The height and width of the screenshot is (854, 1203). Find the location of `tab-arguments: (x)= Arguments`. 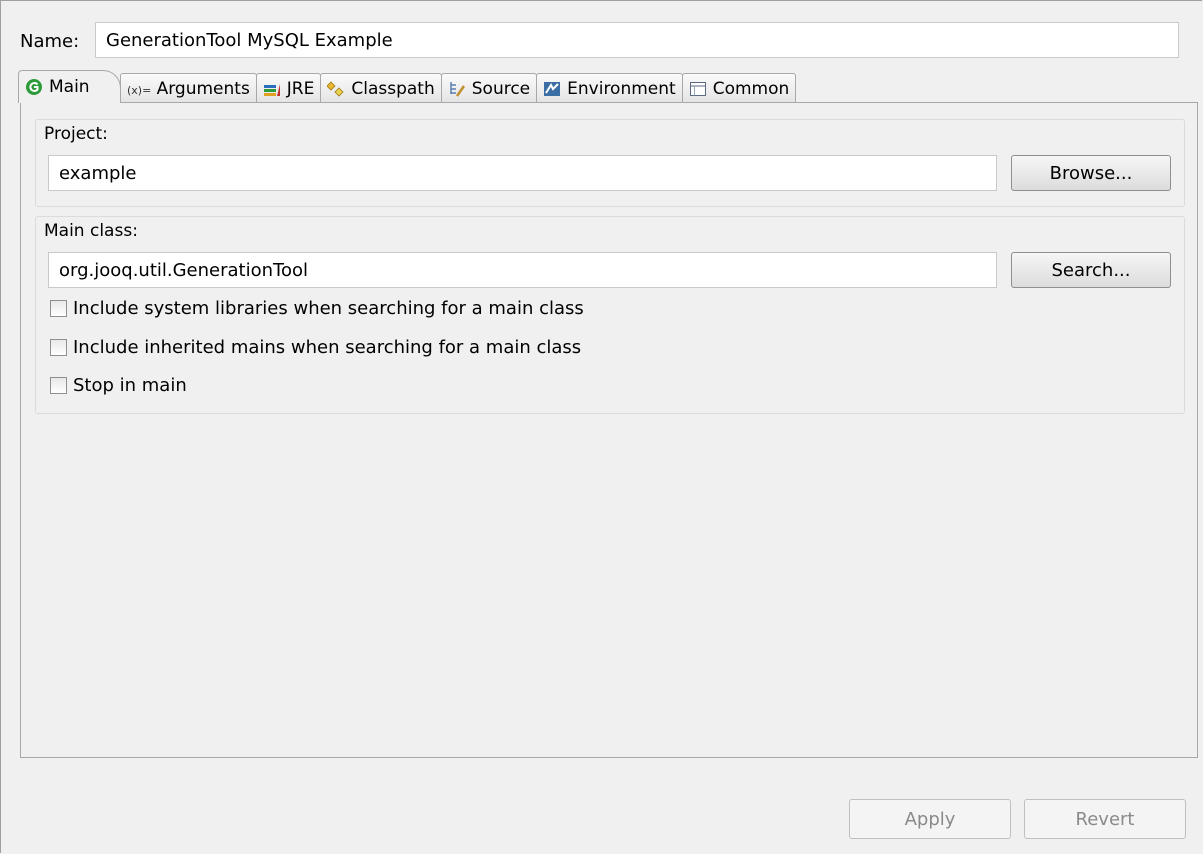

tab-arguments: (x)= Arguments is located at coordinates (188, 88).